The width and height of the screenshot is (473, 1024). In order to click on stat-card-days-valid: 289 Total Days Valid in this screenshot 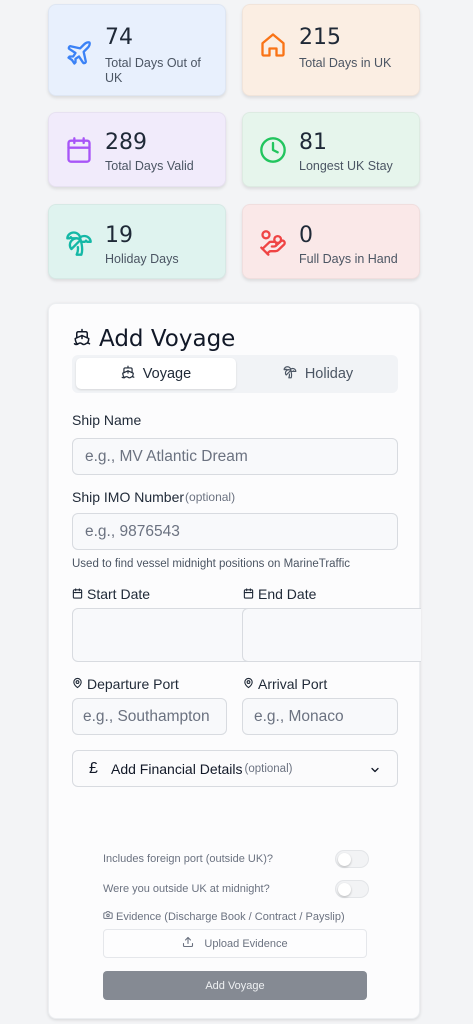, I will do `click(137, 149)`.